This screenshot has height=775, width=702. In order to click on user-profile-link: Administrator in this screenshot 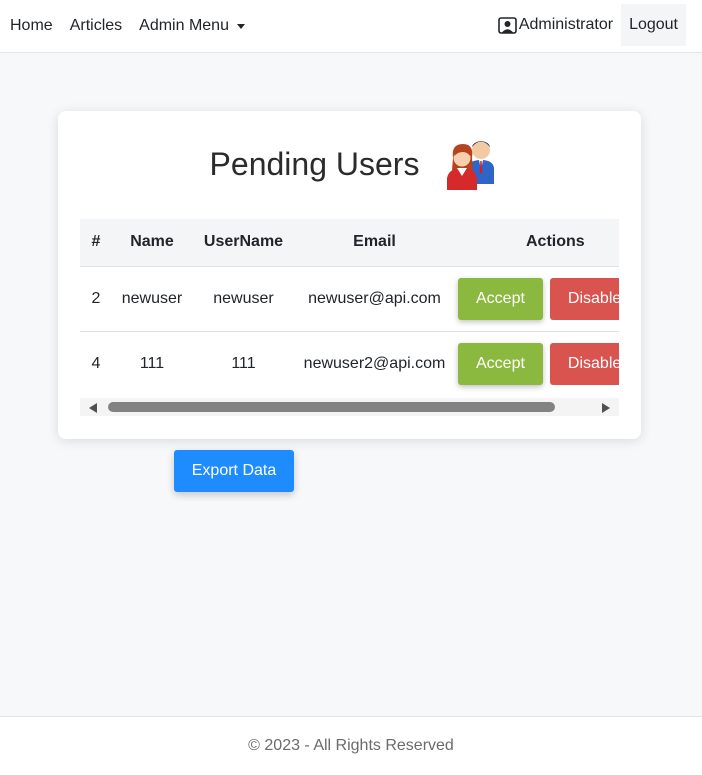, I will do `click(555, 25)`.